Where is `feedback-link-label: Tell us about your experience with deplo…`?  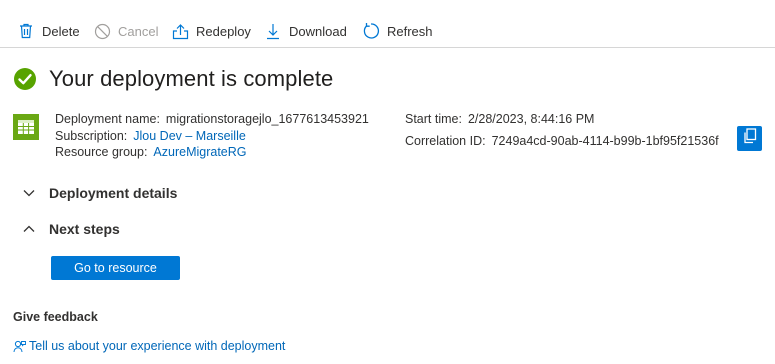
feedback-link-label: Tell us about your experience with deplo… is located at coordinates (157, 346).